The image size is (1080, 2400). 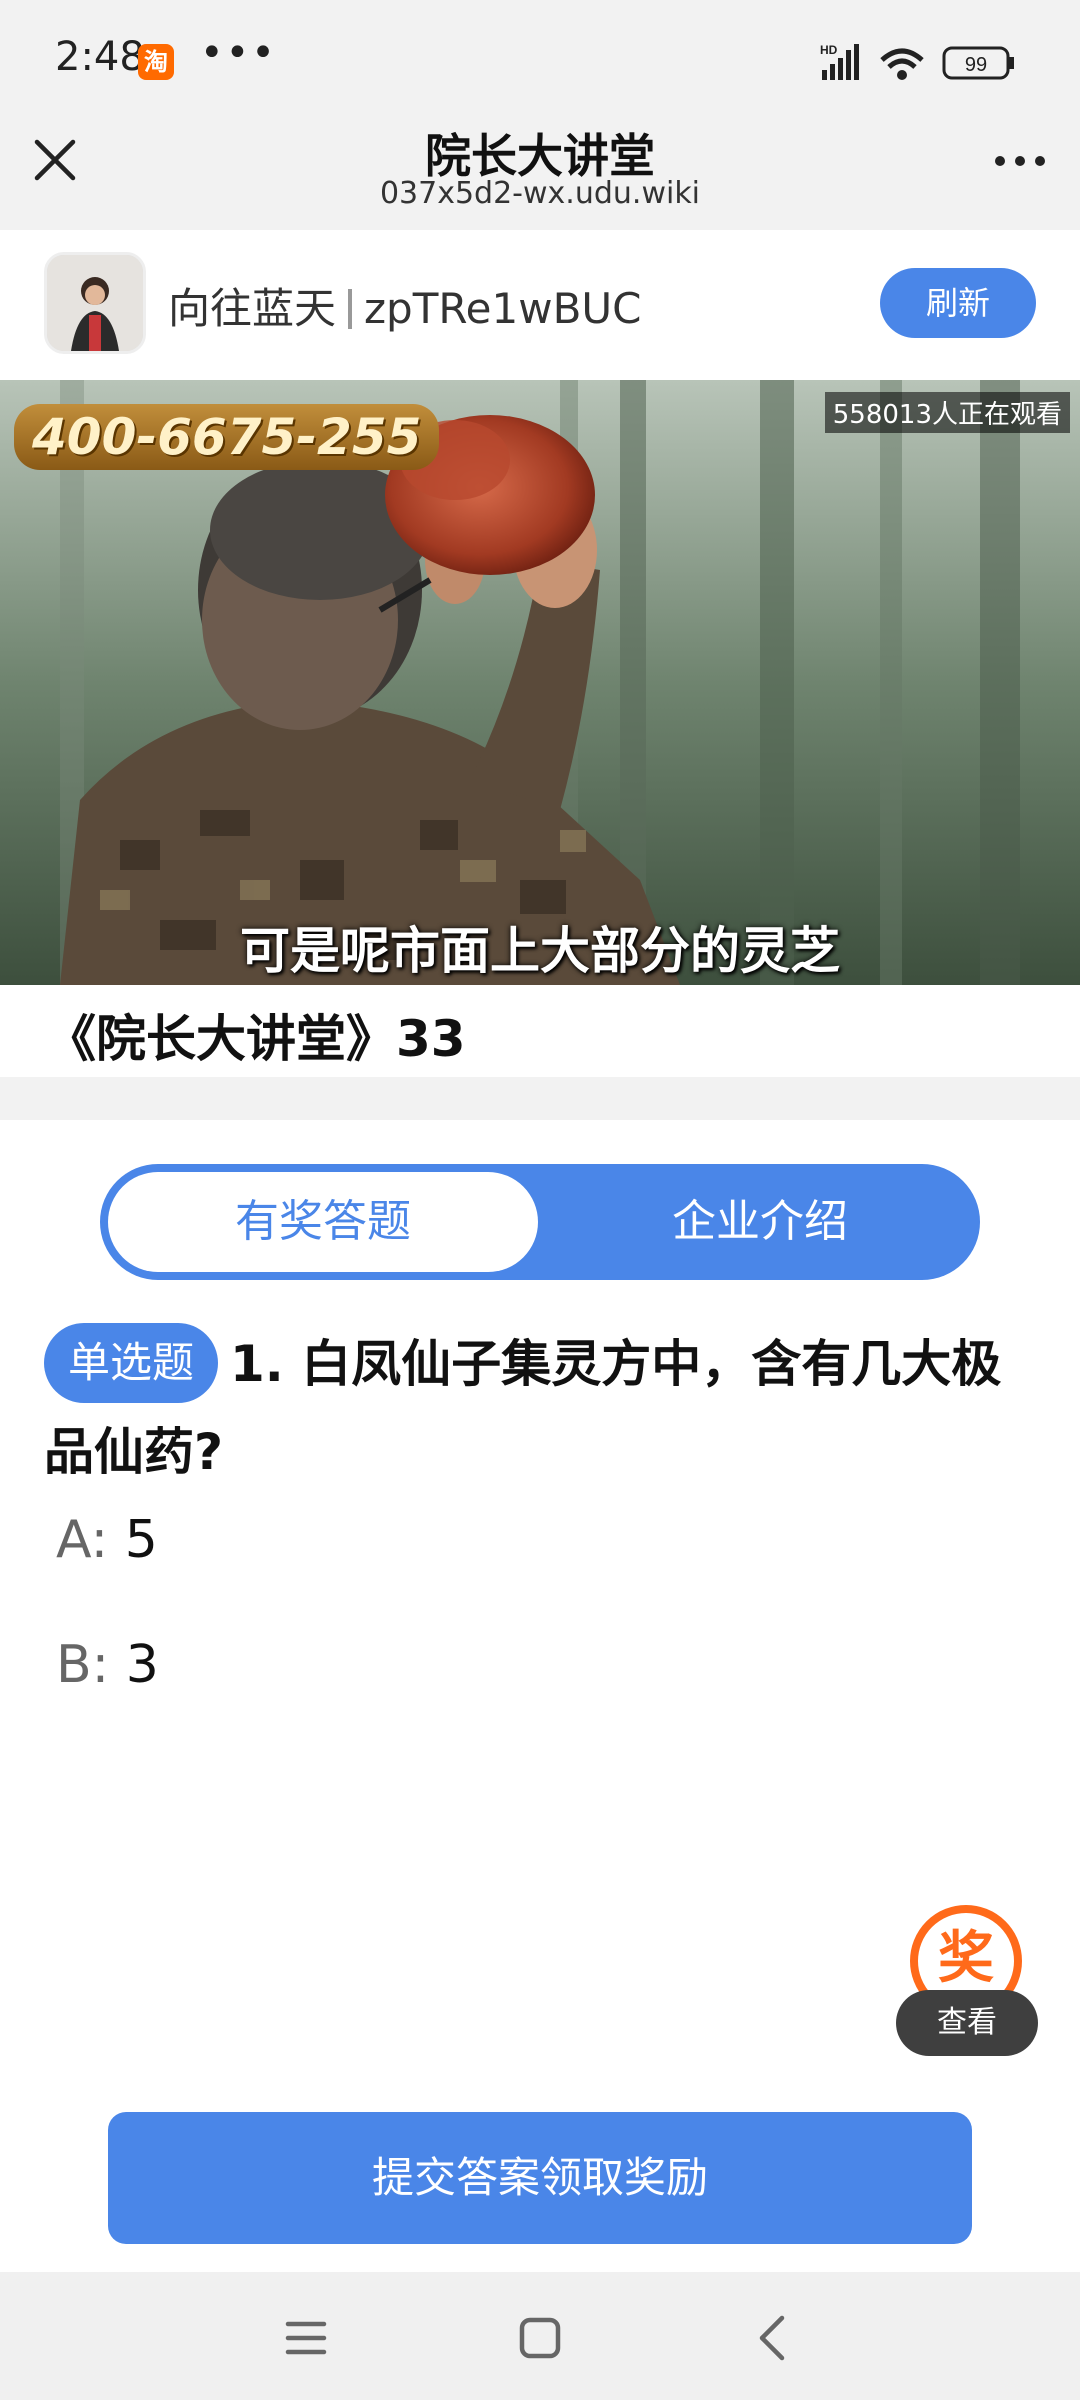 I want to click on video-title-bar: 《院长大讲堂》33, so click(x=540, y=1031).